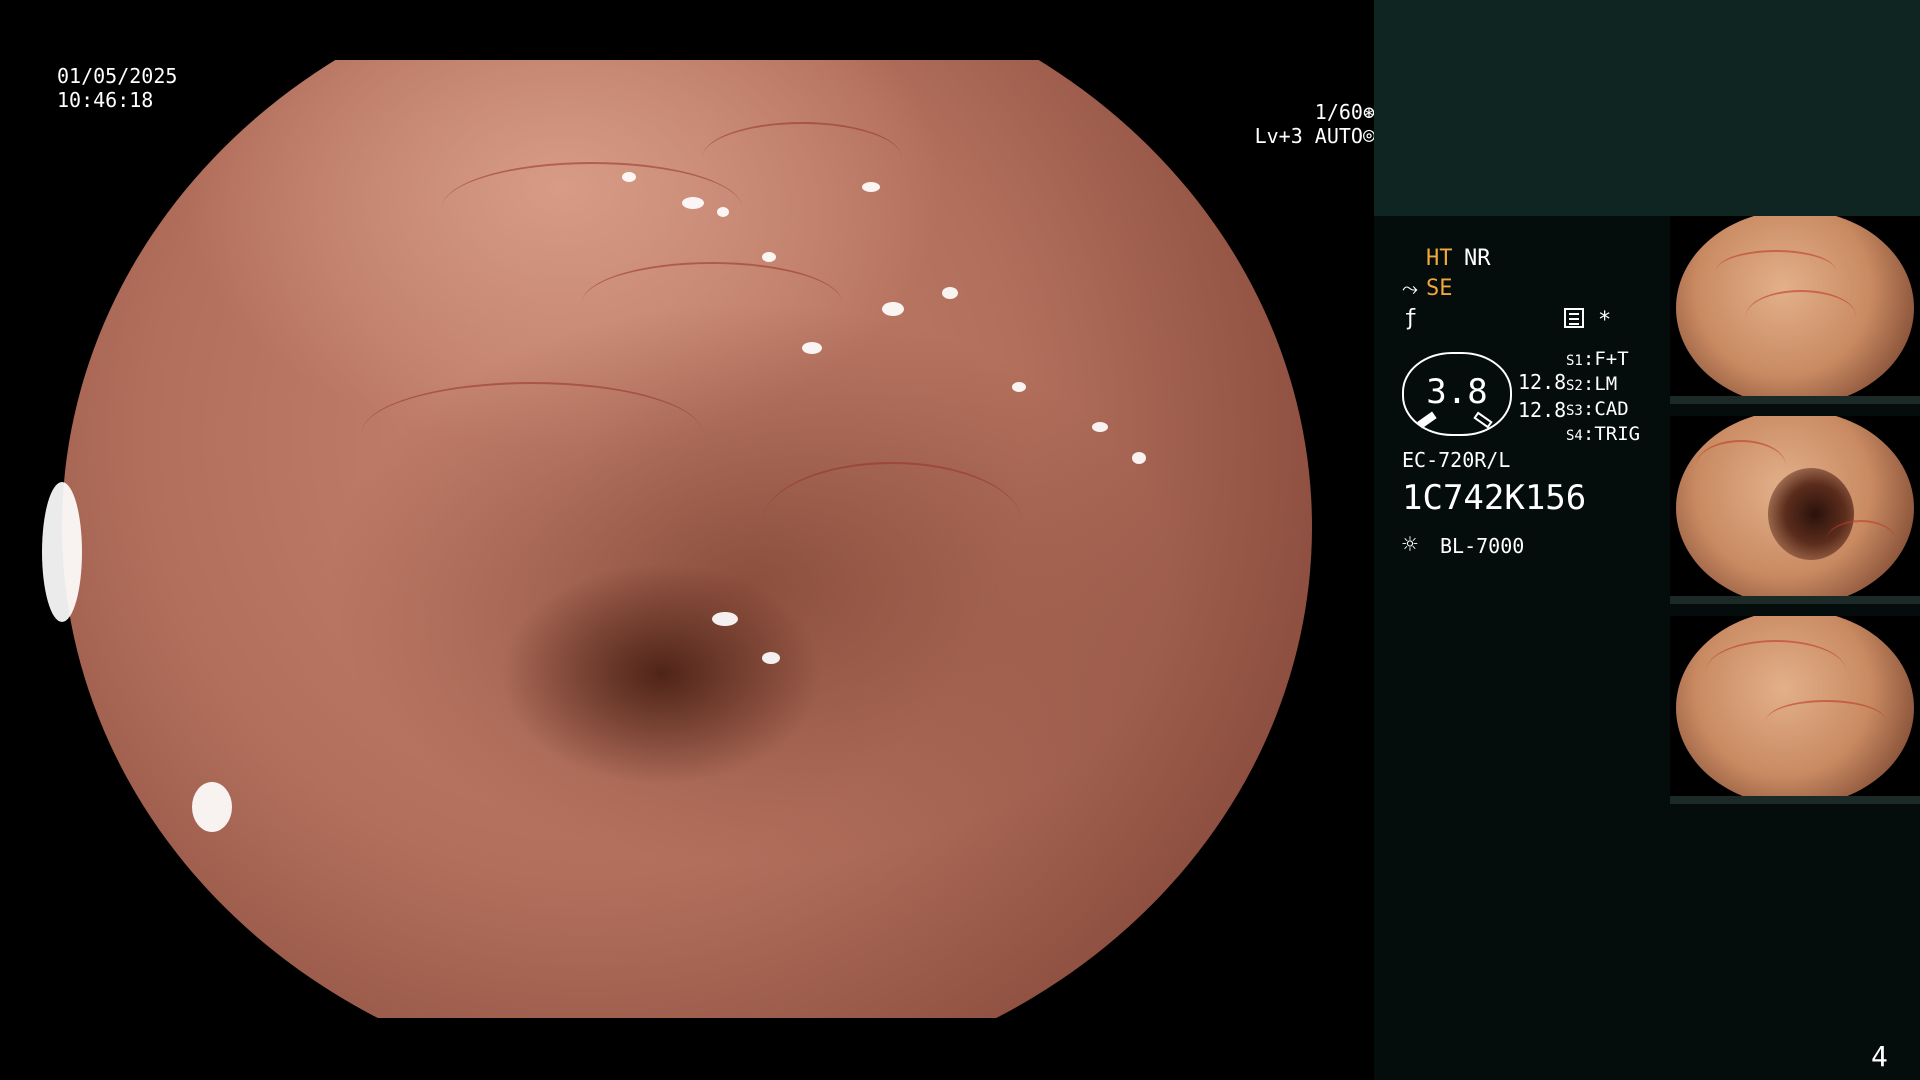 The height and width of the screenshot is (1080, 1920). Describe the element at coordinates (1308, 136) in the screenshot. I see `level-text: Lv+3 AUTO` at that location.